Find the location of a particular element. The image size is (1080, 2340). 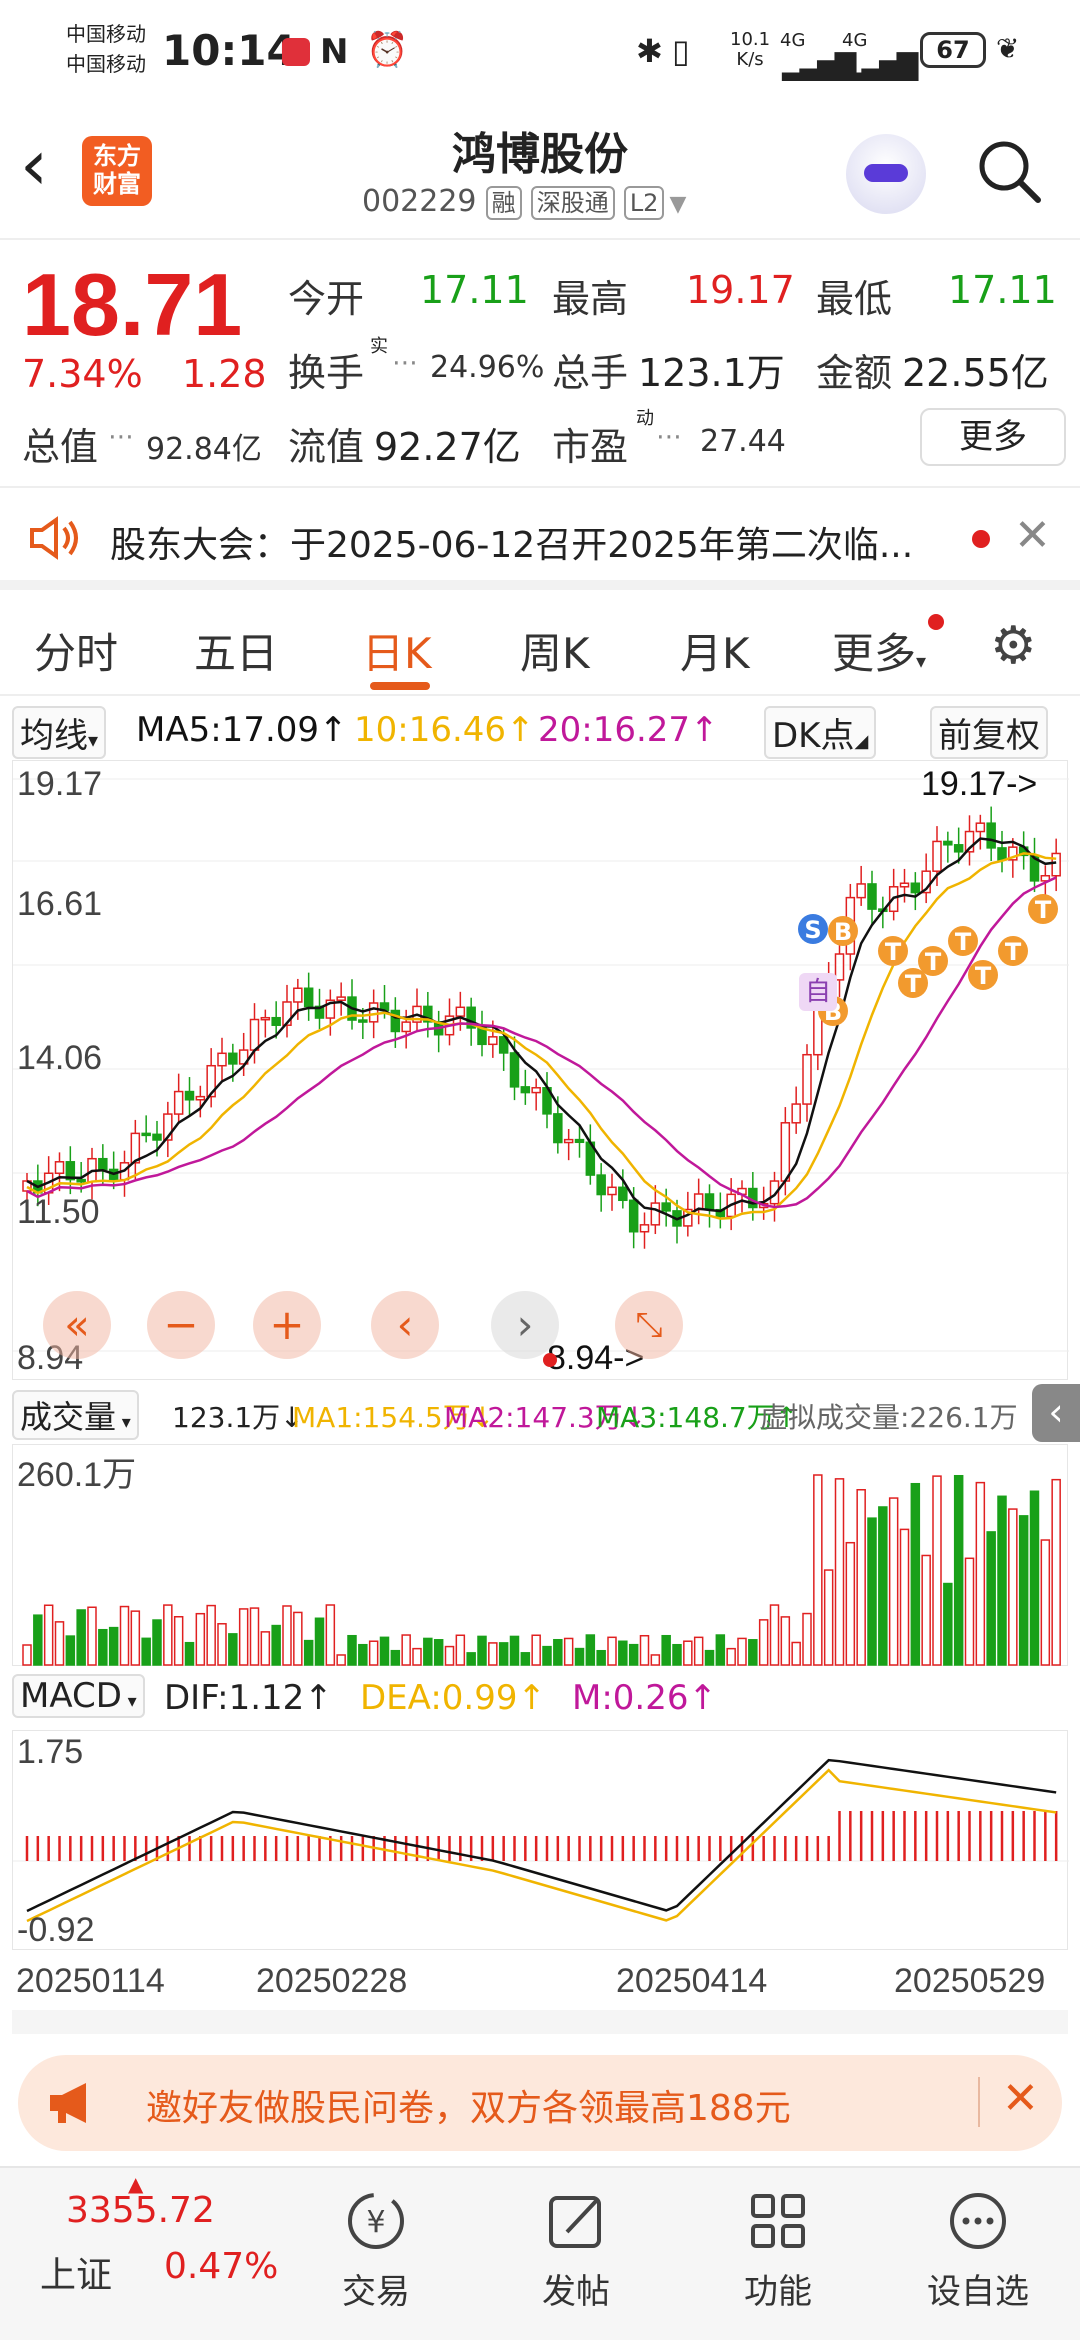

adjust-selector: 前复权 is located at coordinates (989, 732).